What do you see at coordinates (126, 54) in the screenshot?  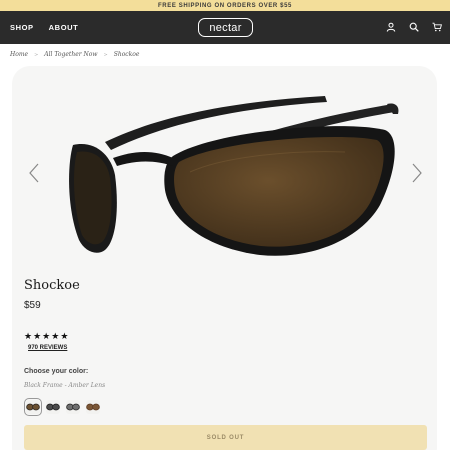 I see `breadcrumb-current: Shockoe` at bounding box center [126, 54].